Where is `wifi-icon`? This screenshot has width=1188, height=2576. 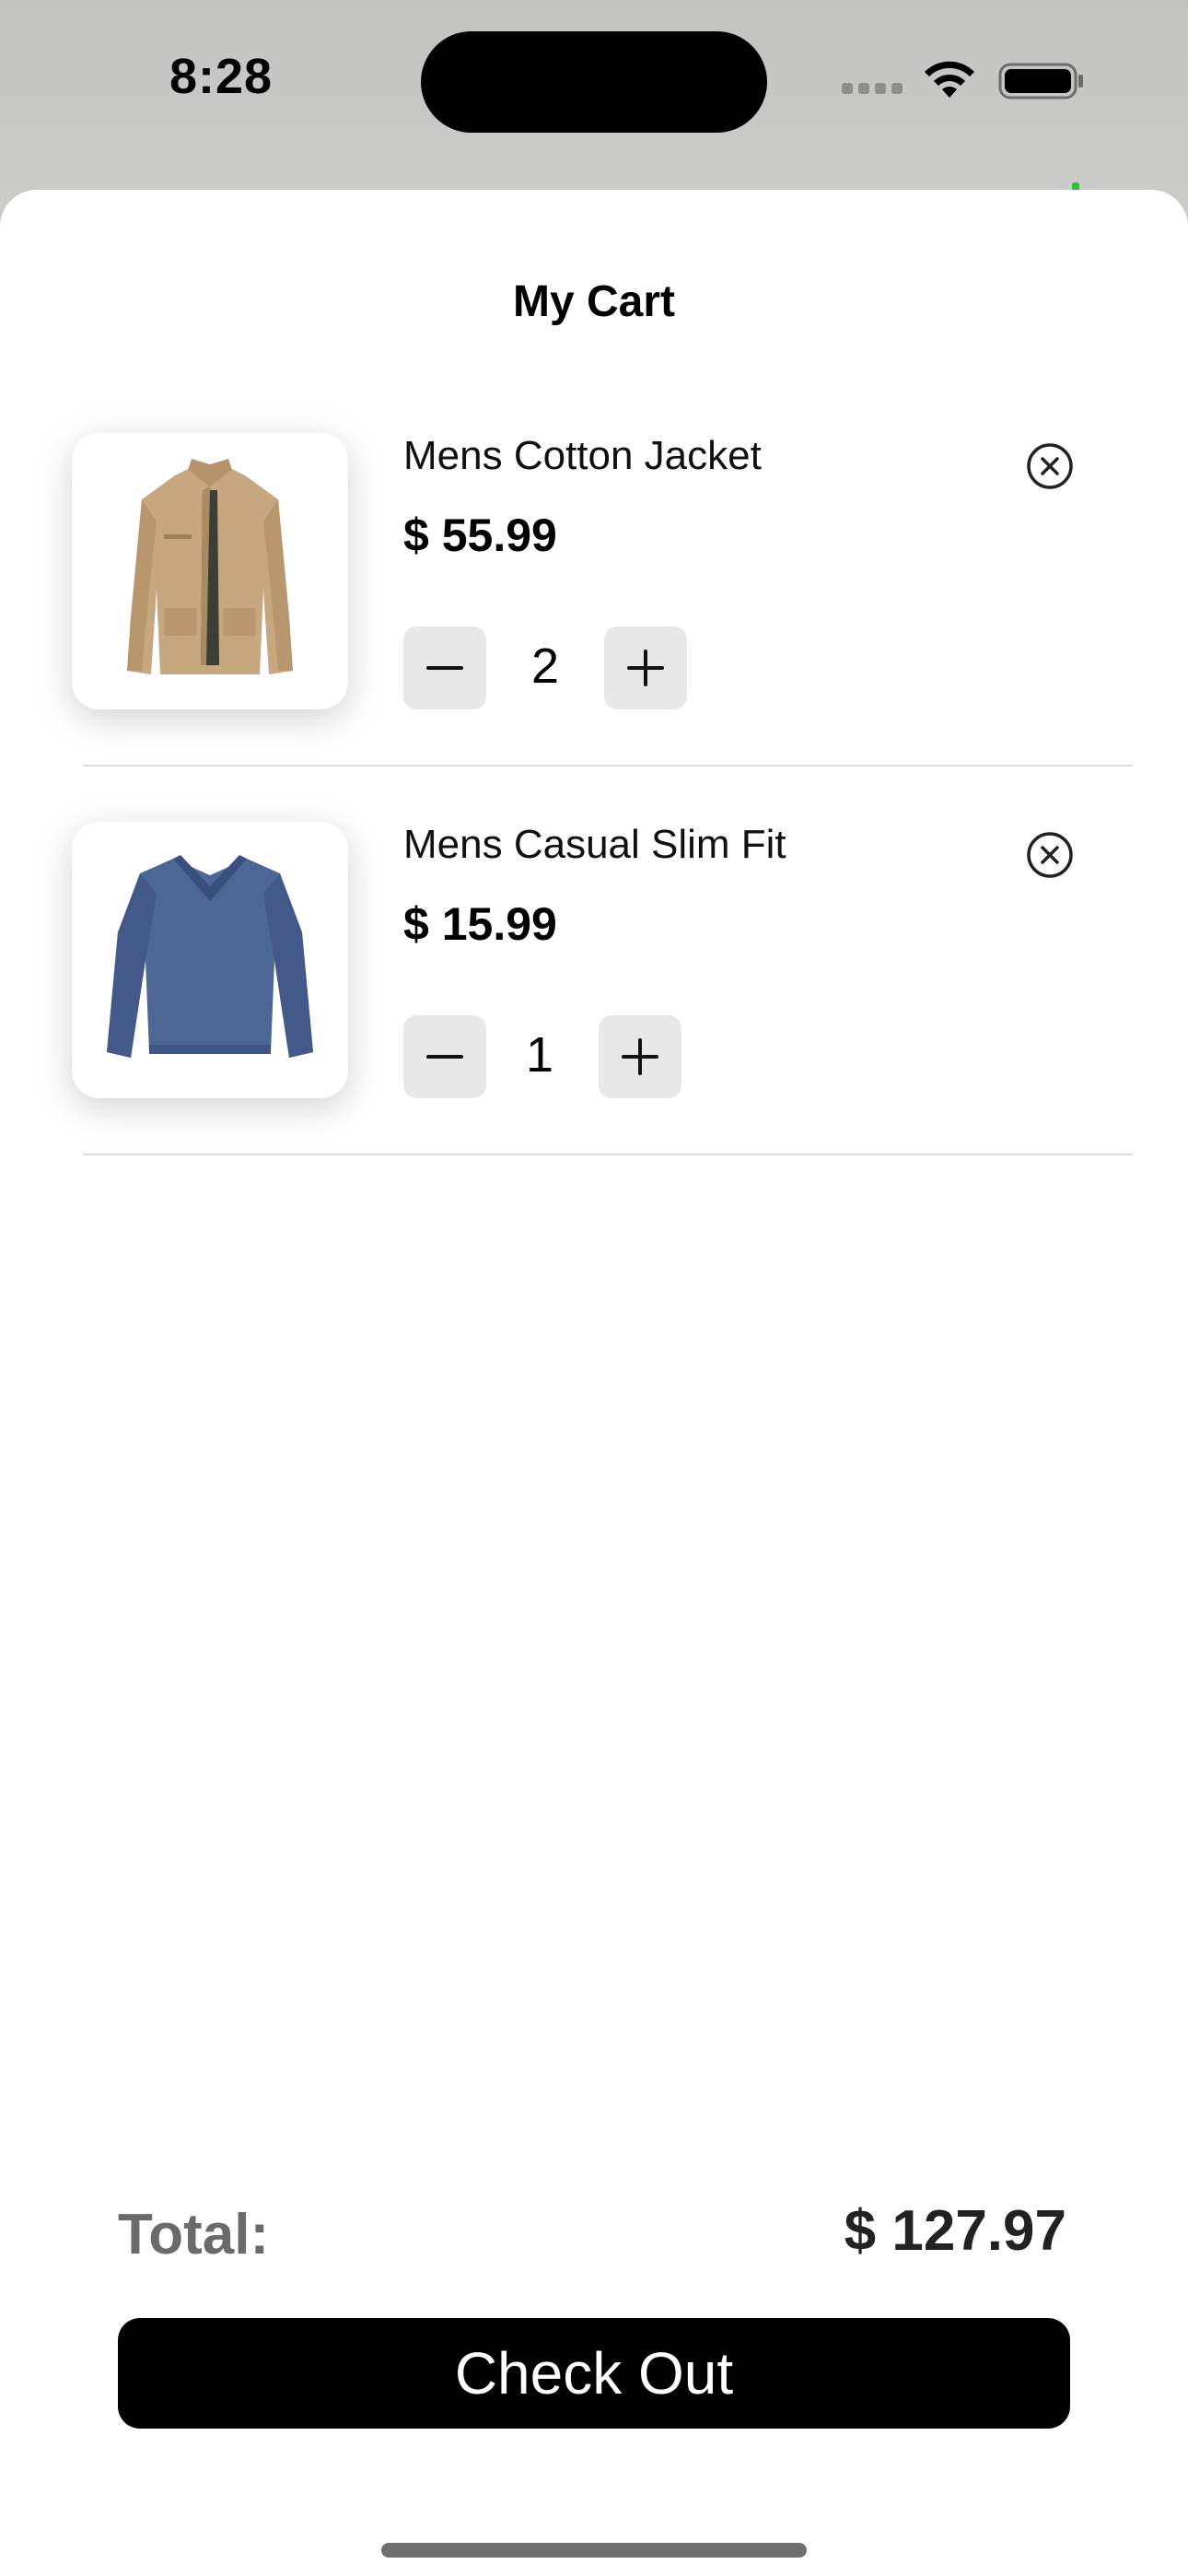 wifi-icon is located at coordinates (949, 79).